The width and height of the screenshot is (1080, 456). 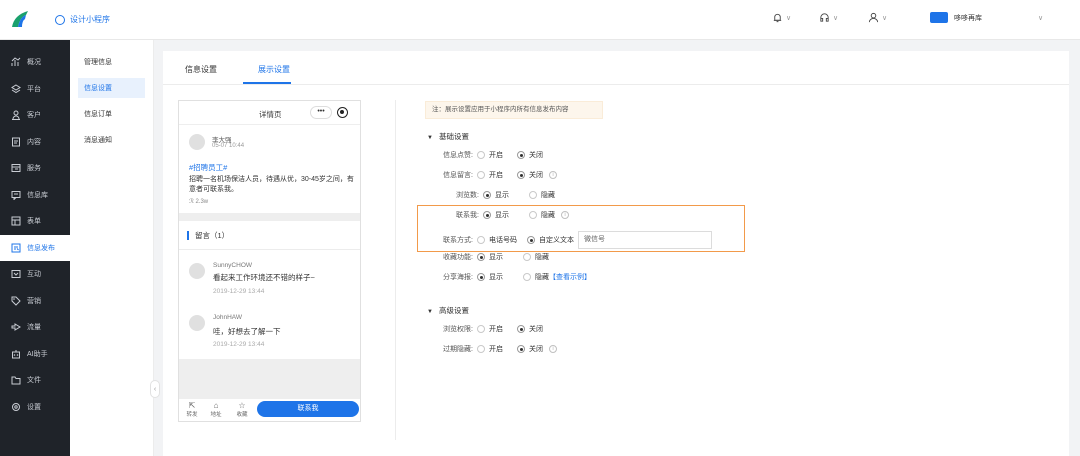 I want to click on sidebar-item-marketing: 营销, so click(x=35, y=301).